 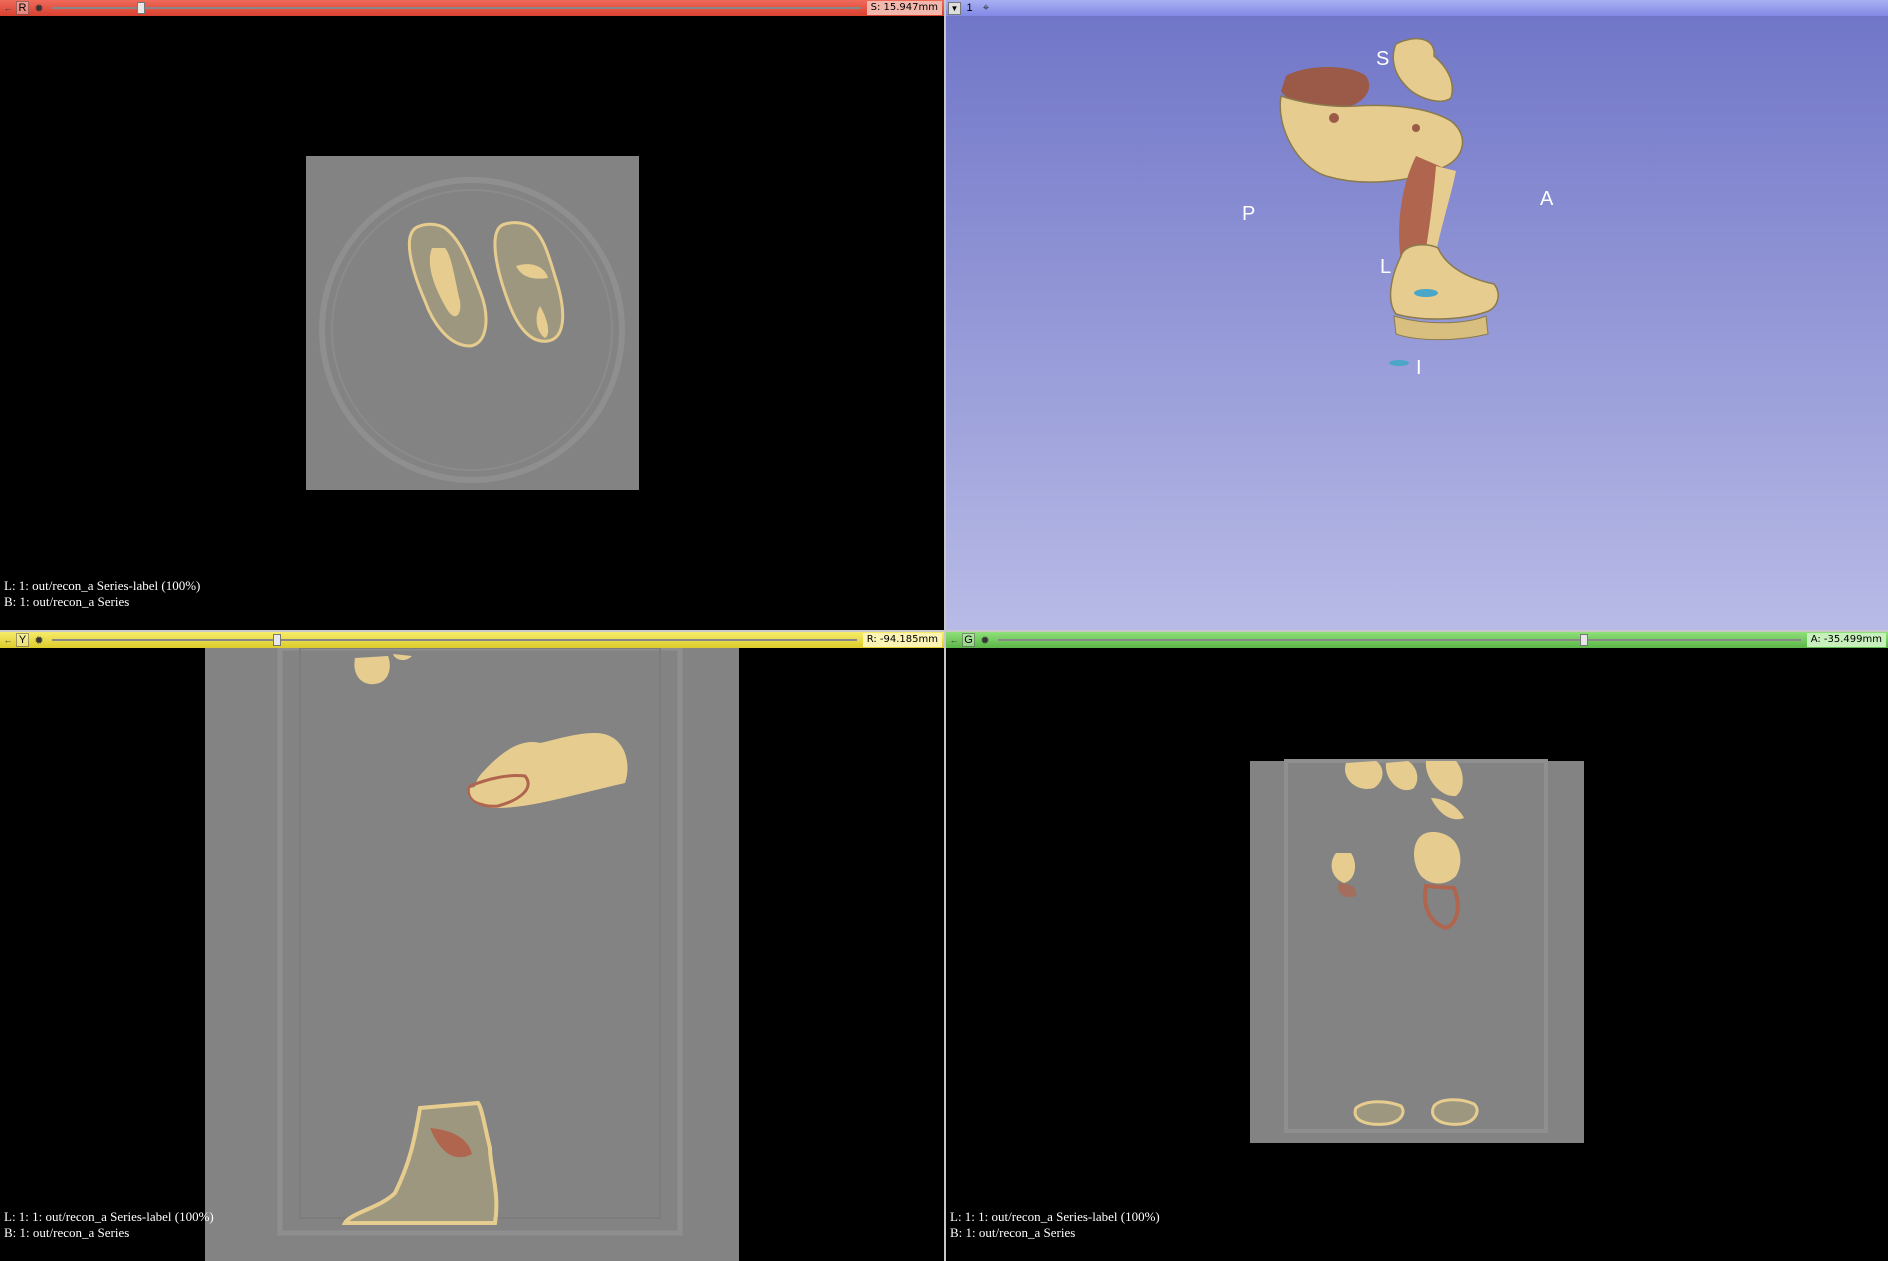 I want to click on green-slice-controller-bar: ← G ✹ A: -35.499mm, so click(x=1417, y=640).